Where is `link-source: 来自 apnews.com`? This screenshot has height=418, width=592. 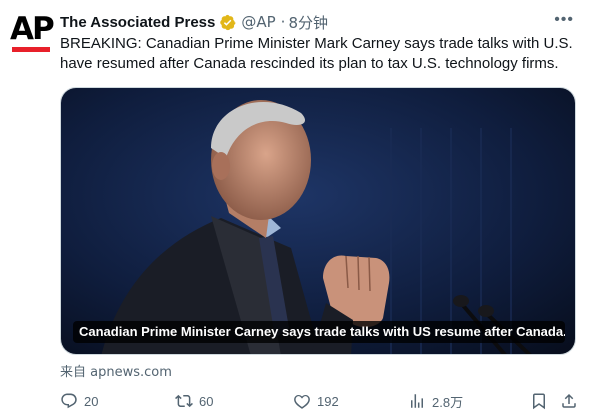 link-source: 来自 apnews.com is located at coordinates (116, 370).